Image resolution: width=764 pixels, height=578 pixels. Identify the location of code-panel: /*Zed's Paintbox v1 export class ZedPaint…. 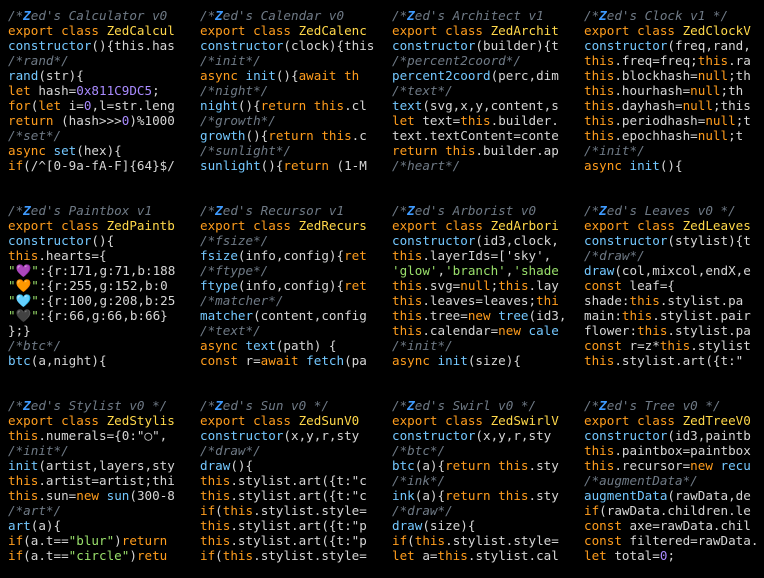
(99, 293).